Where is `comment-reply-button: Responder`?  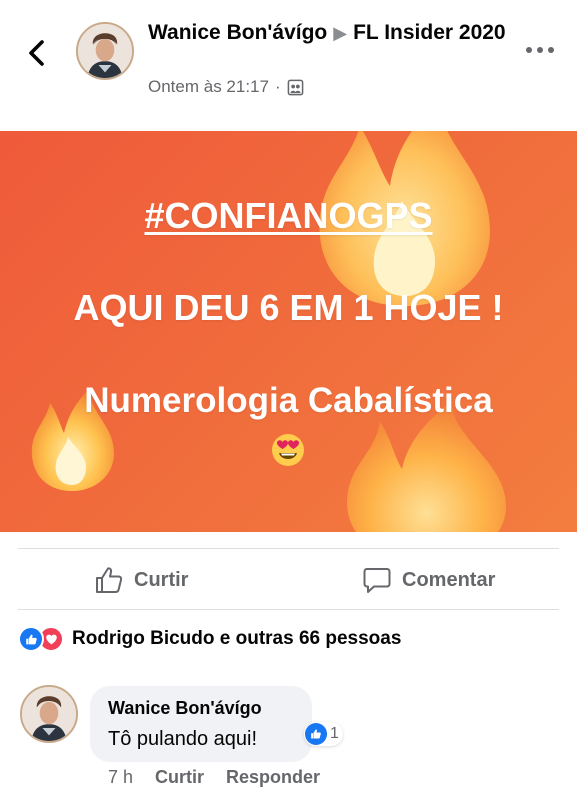
comment-reply-button: Responder is located at coordinates (273, 777).